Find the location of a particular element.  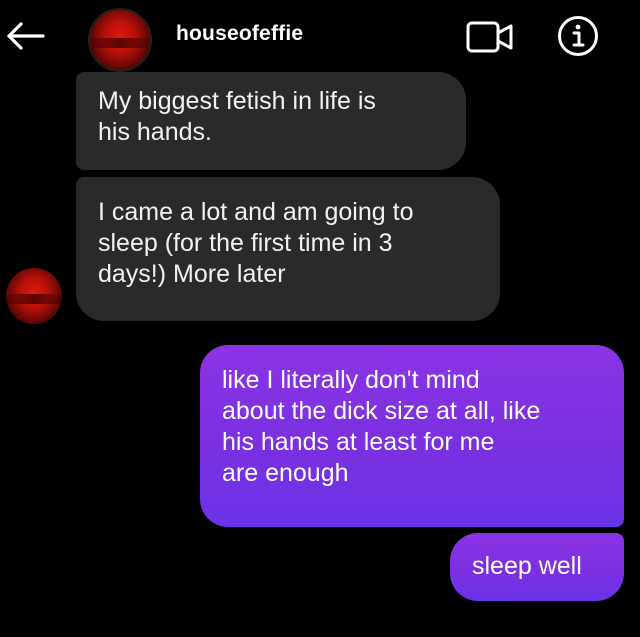

video-call-icon is located at coordinates (489, 37).